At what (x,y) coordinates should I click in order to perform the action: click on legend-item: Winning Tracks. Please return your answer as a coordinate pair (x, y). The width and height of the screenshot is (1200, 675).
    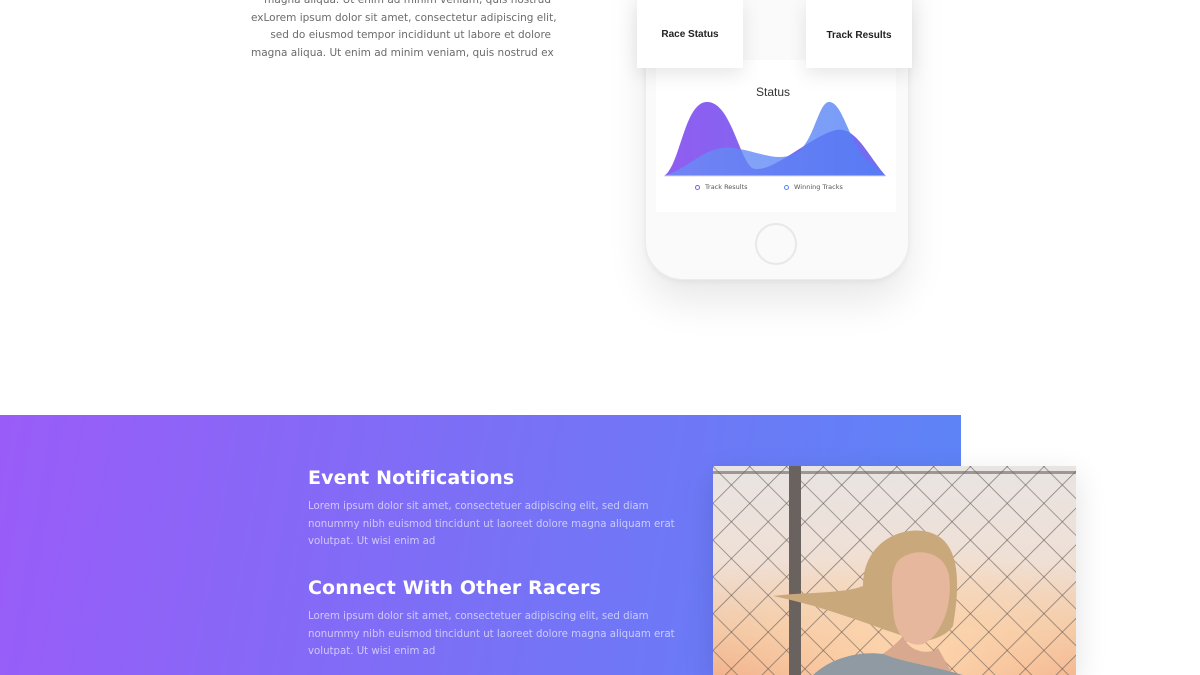
    Looking at the image, I should click on (813, 187).